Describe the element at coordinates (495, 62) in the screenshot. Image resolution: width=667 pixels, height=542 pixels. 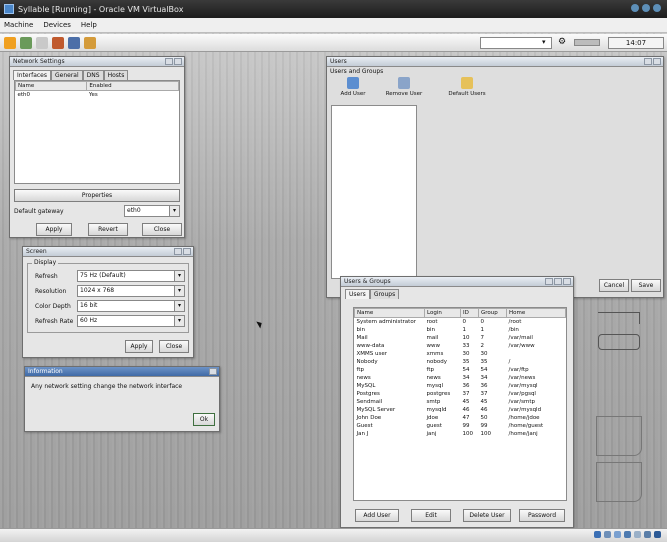
I see `window-titlebar: Users` at that location.